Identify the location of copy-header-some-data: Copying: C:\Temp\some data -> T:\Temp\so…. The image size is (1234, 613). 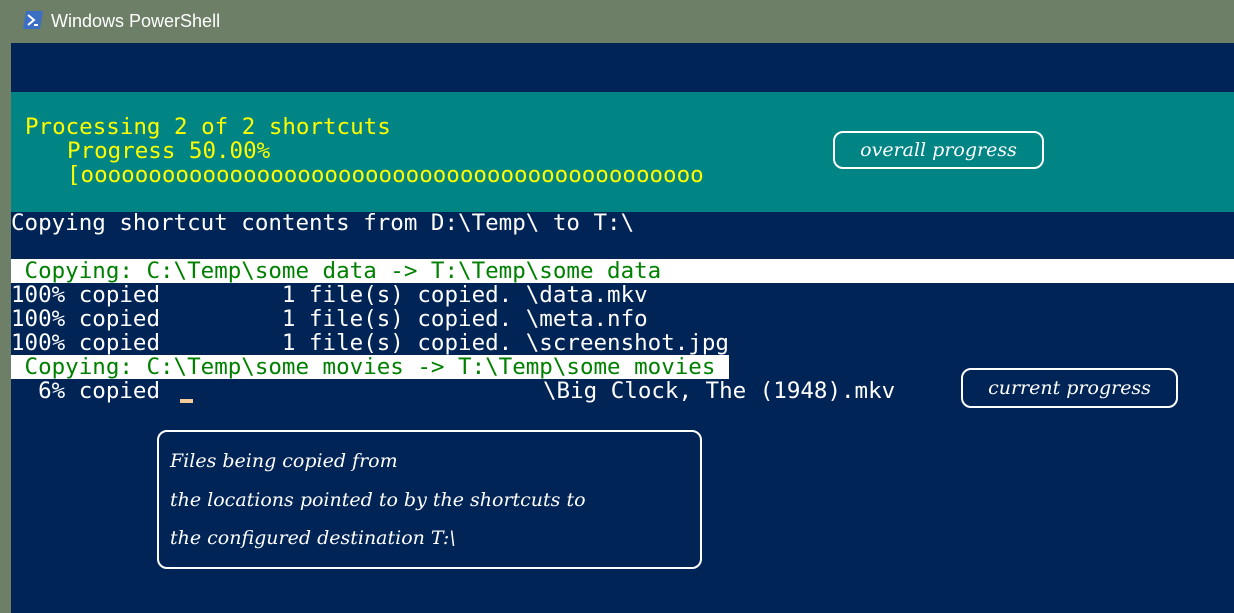
(622, 271).